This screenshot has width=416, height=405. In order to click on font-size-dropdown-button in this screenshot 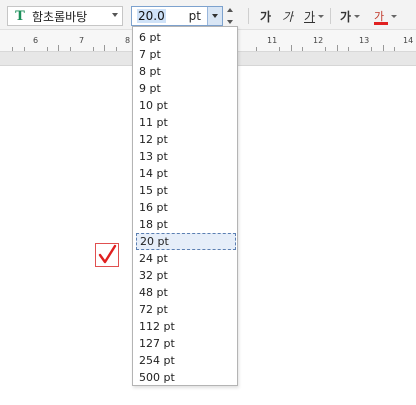, I will do `click(214, 16)`.